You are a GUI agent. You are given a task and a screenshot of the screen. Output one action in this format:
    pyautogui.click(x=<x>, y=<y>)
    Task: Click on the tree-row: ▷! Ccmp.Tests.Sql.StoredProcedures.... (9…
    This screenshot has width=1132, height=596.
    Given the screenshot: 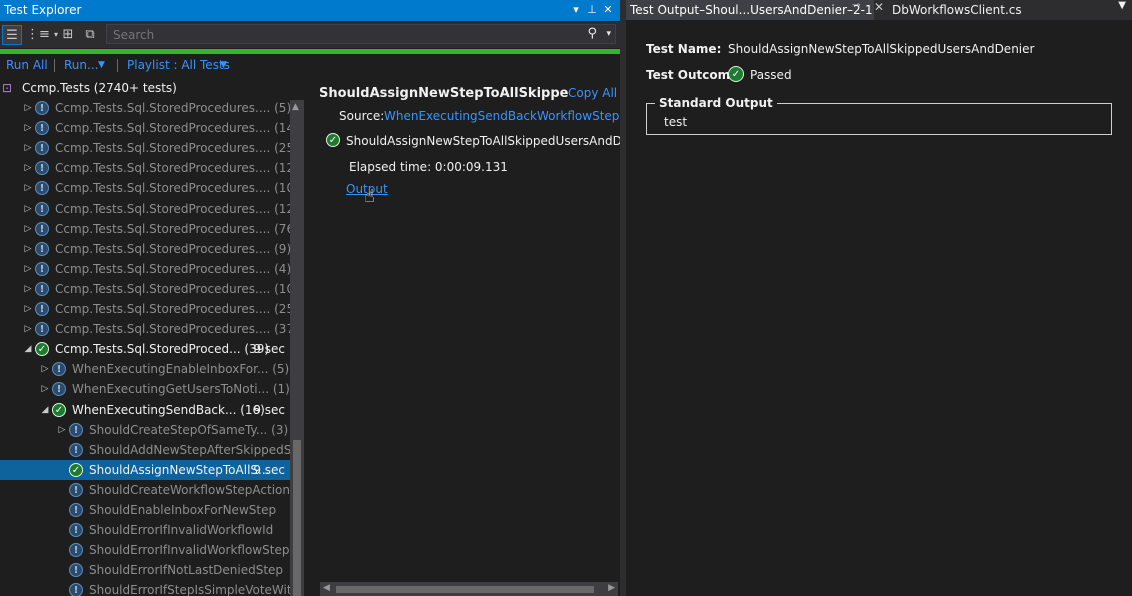 What is the action you would take?
    pyautogui.click(x=146, y=249)
    